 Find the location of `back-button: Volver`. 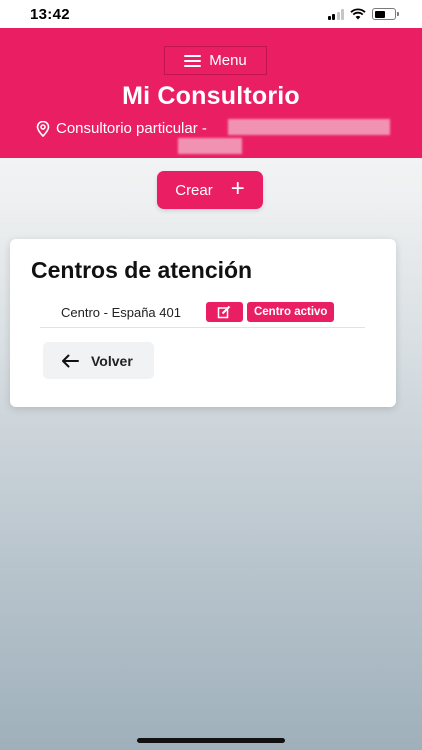

back-button: Volver is located at coordinates (98, 360).